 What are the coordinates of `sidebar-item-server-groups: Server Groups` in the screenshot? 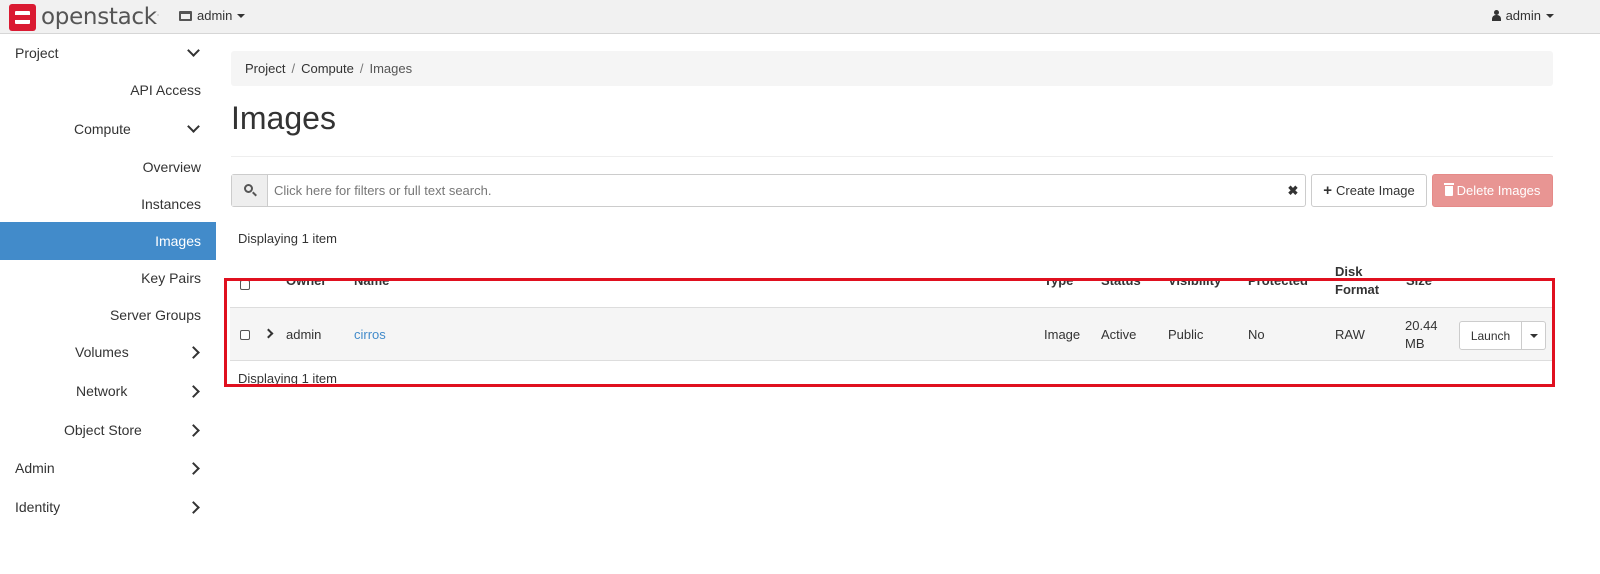 It's located at (108, 315).